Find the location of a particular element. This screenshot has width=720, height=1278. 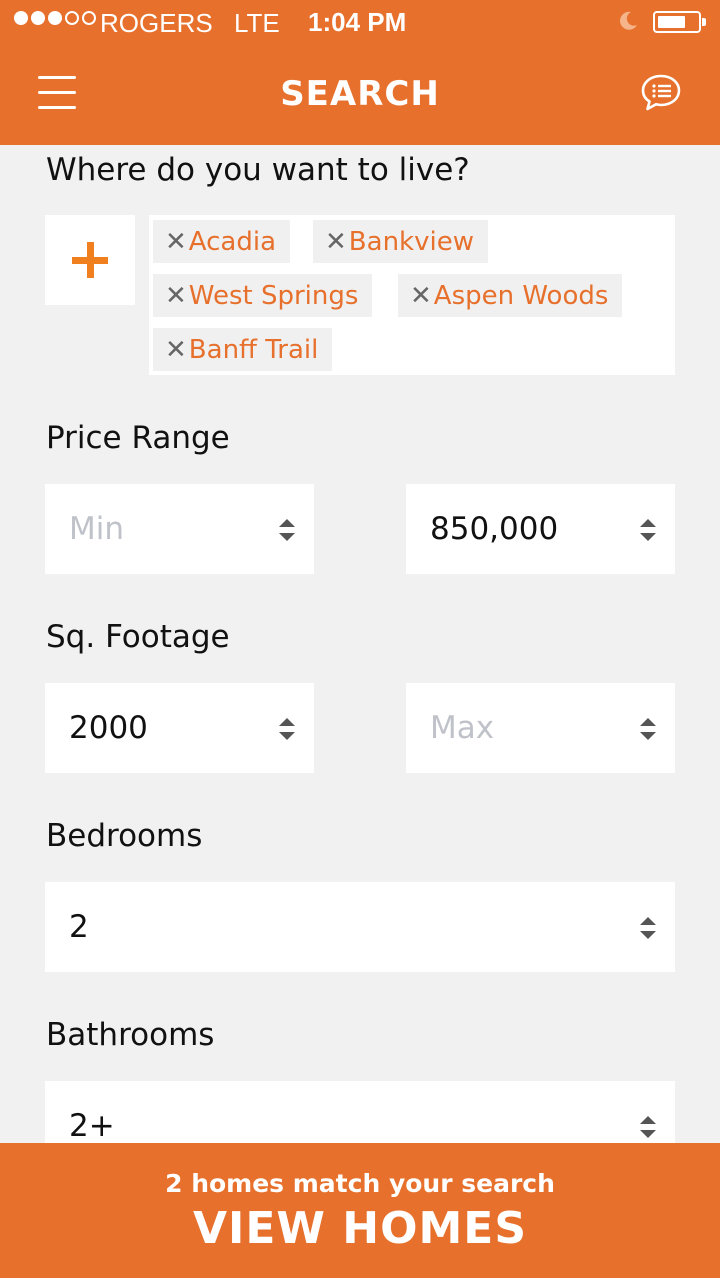

tag-label: West Springs is located at coordinates (273, 295).